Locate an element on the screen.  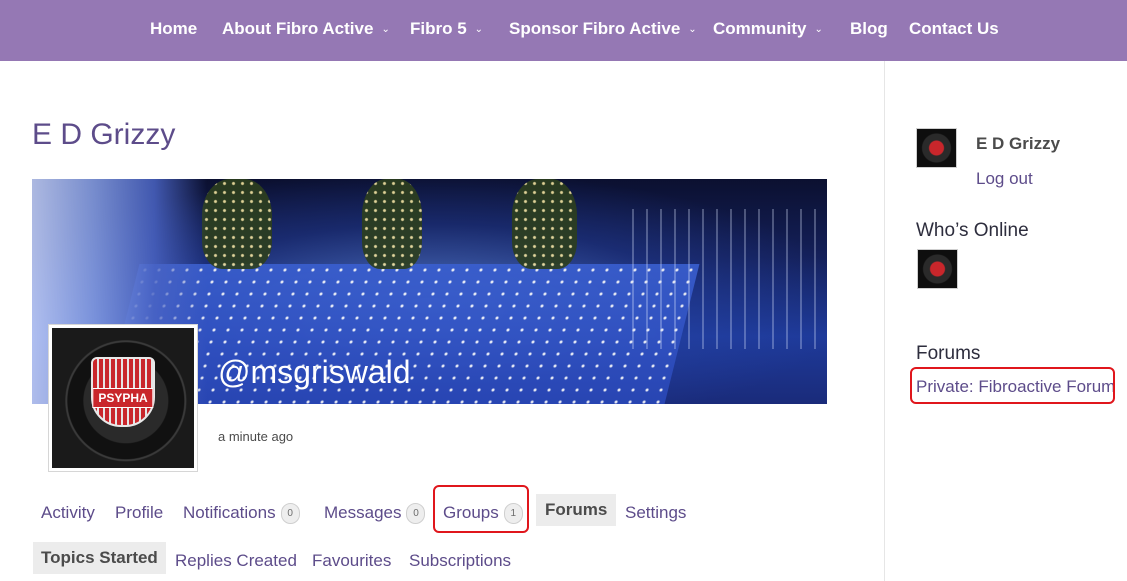
last-active-time: a minute ago is located at coordinates (256, 436).